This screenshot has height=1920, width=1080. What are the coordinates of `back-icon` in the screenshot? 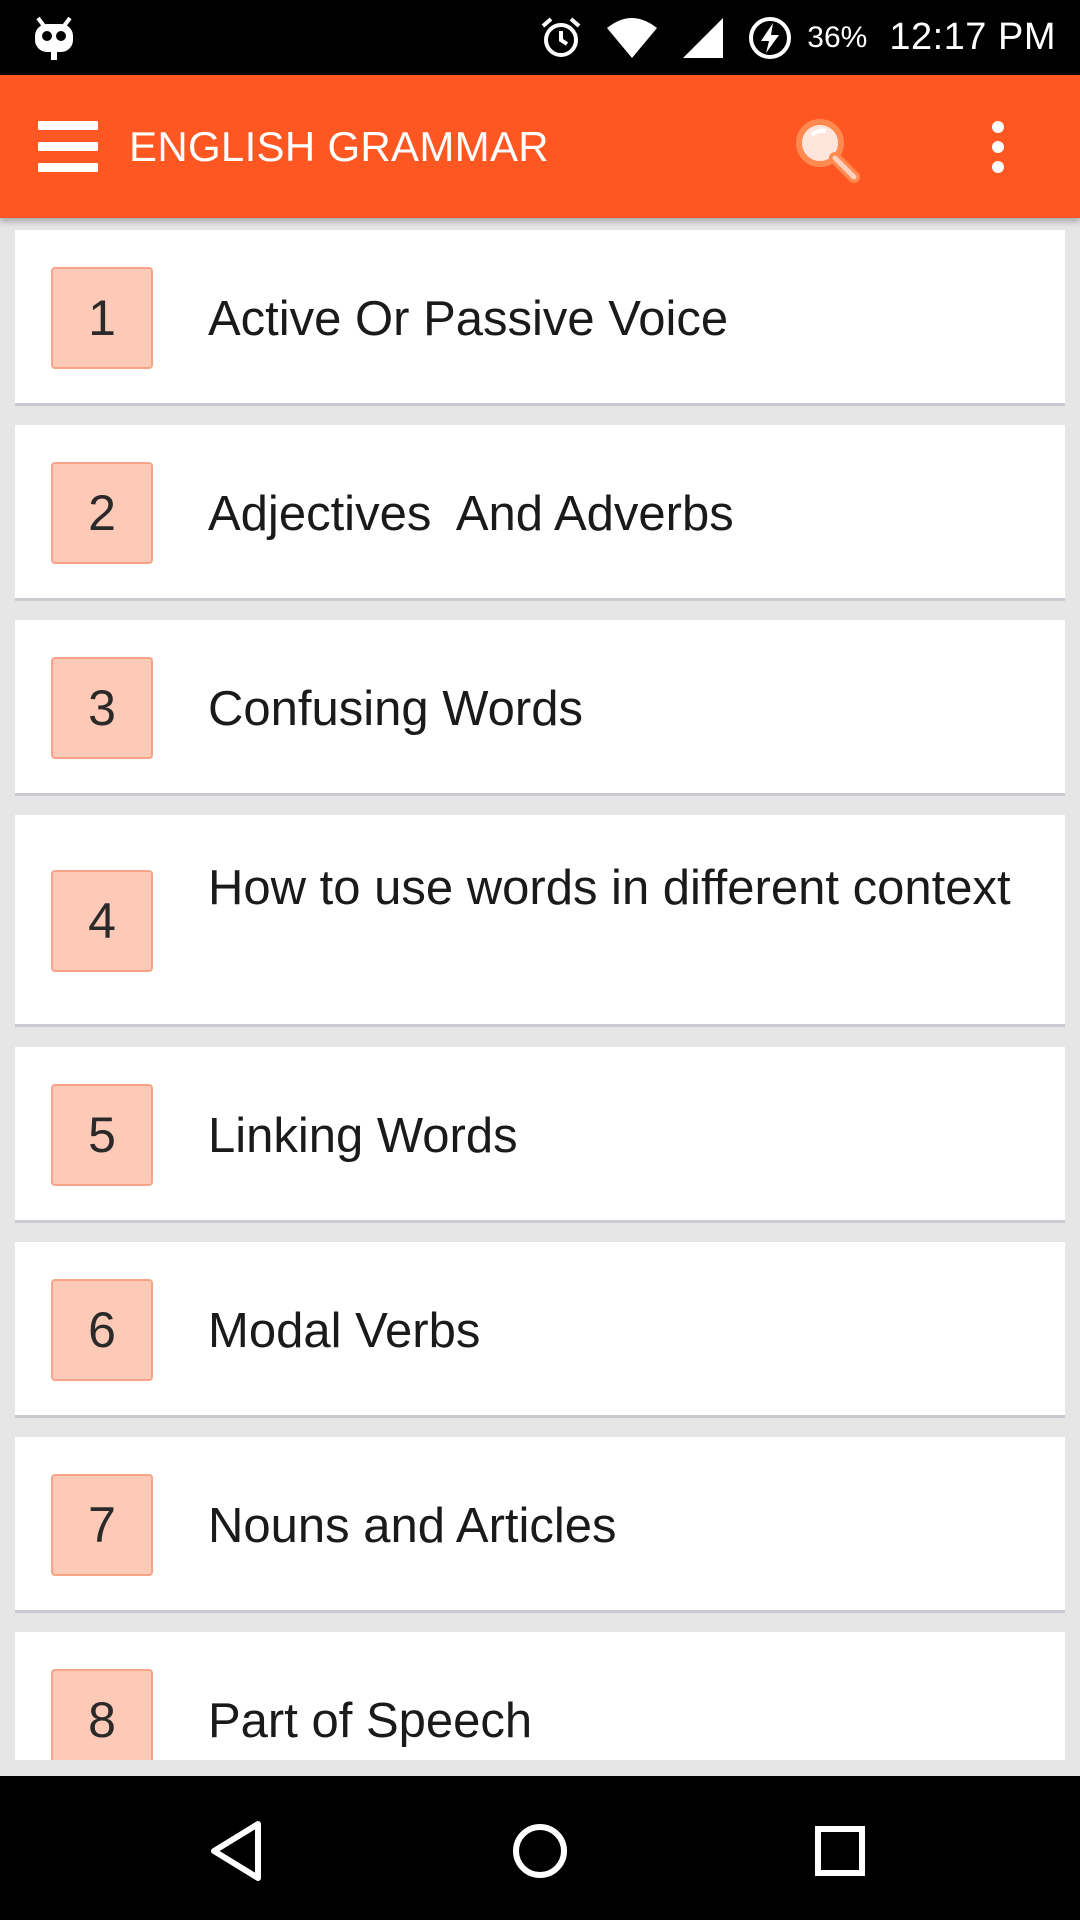 It's located at (240, 1851).